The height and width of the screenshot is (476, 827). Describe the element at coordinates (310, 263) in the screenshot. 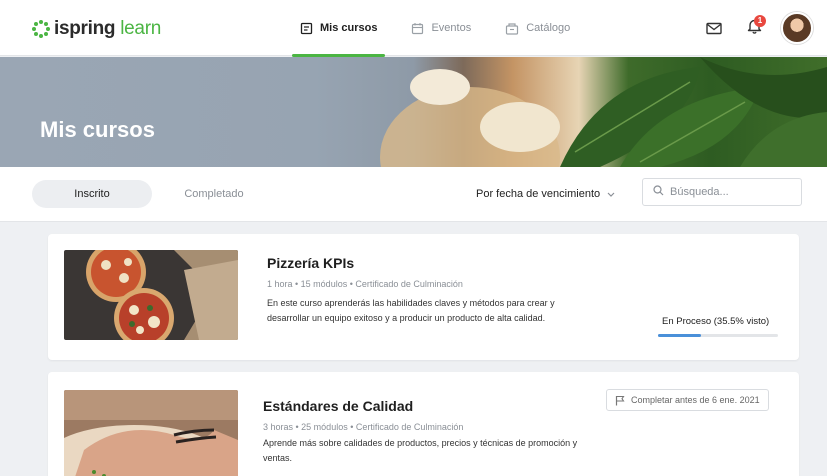

I see `course-title: Pizzería KPIs` at that location.